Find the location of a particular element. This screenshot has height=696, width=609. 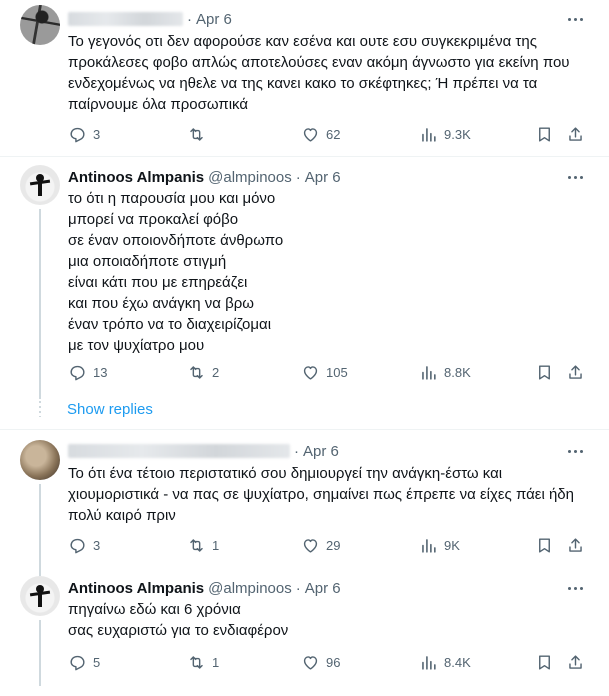

views-button: 8.4K is located at coordinates (445, 662).